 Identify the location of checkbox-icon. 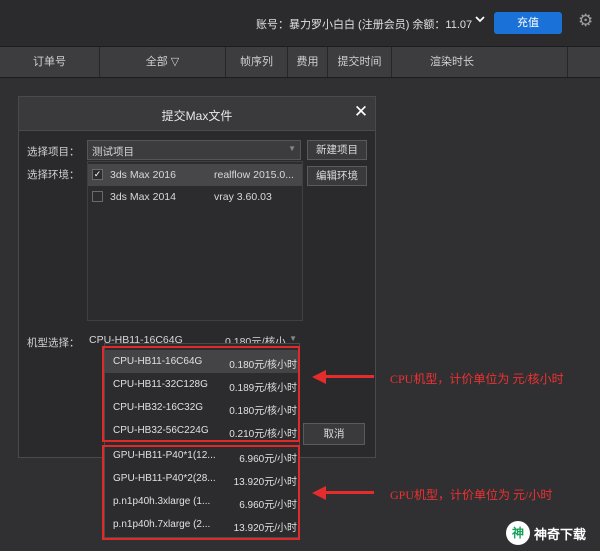
(97, 196).